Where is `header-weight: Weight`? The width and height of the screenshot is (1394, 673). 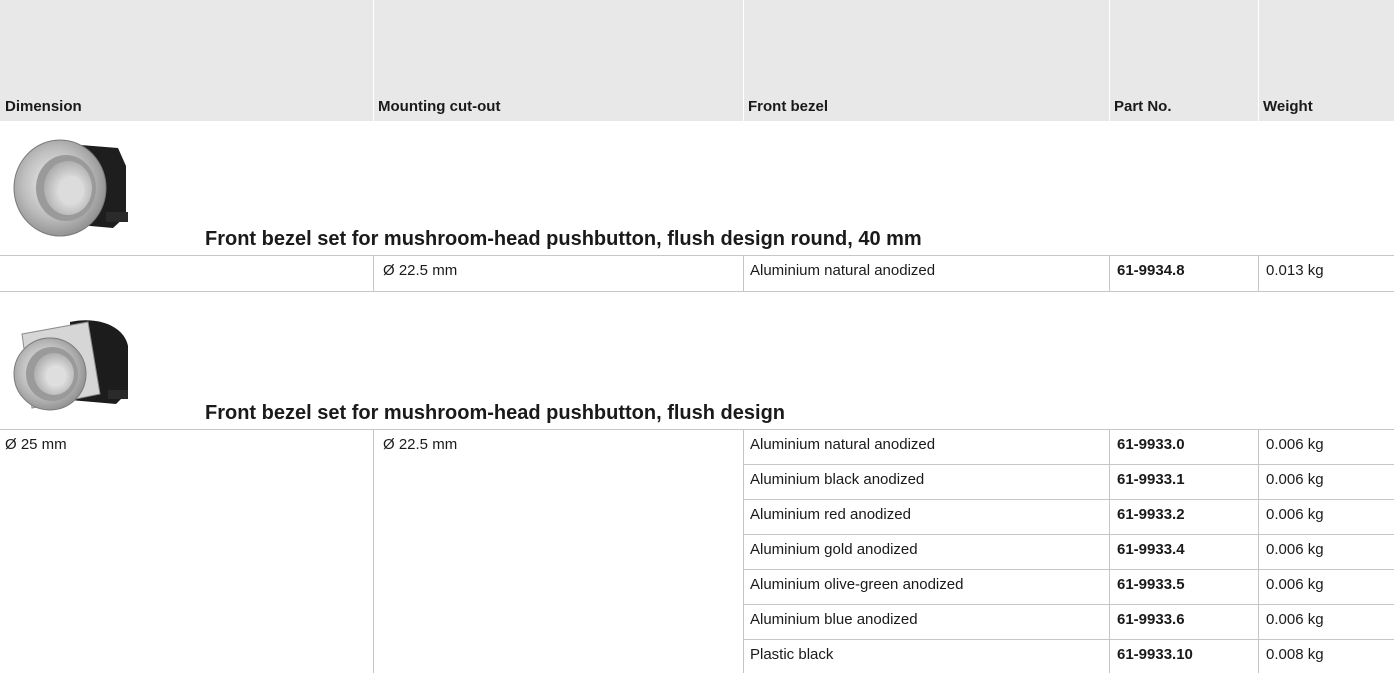
header-weight: Weight is located at coordinates (1288, 106).